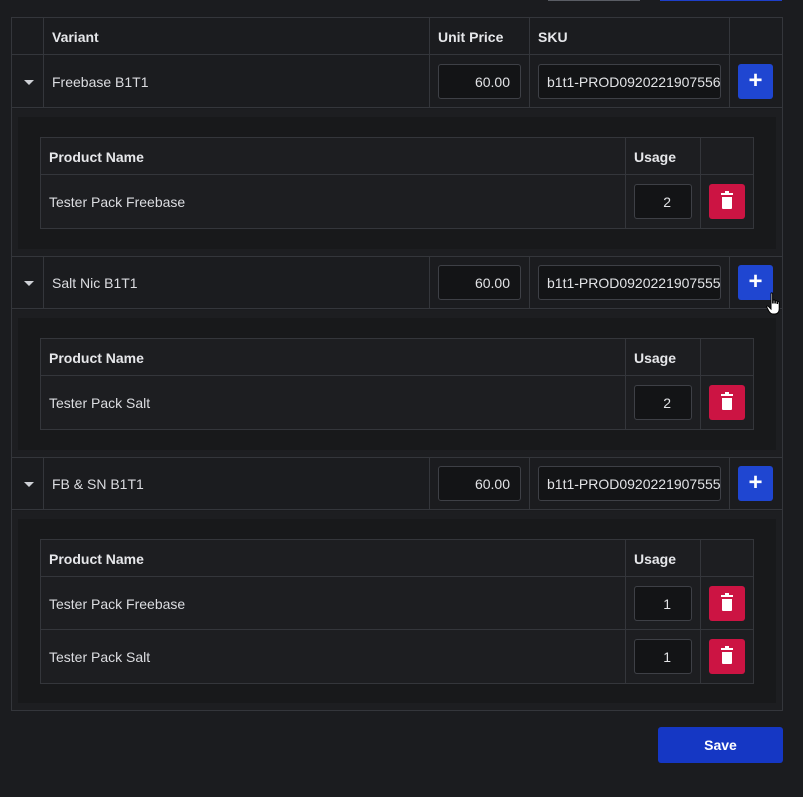 The width and height of the screenshot is (803, 797). I want to click on product-row: Tester Pack Freebase 1, so click(397, 603).